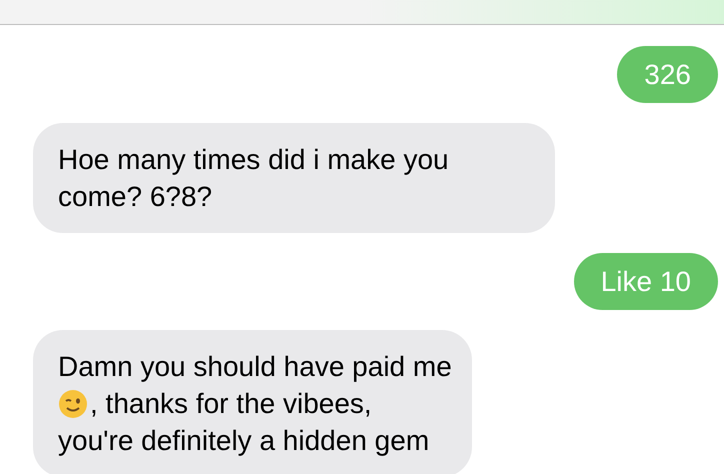 This screenshot has width=724, height=474. I want to click on message-text: you're definitely a hidden gem, so click(244, 441).